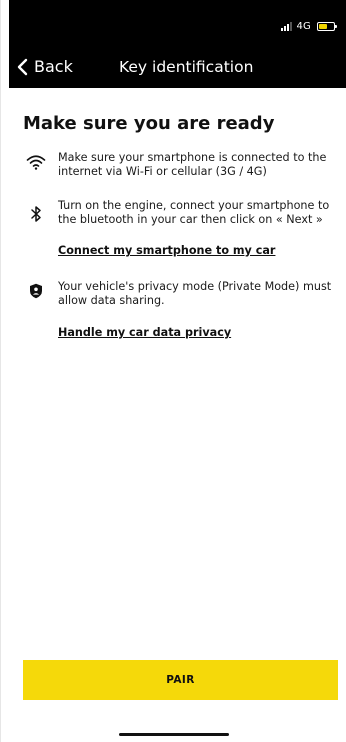  What do you see at coordinates (36, 291) in the screenshot?
I see `shield-icon` at bounding box center [36, 291].